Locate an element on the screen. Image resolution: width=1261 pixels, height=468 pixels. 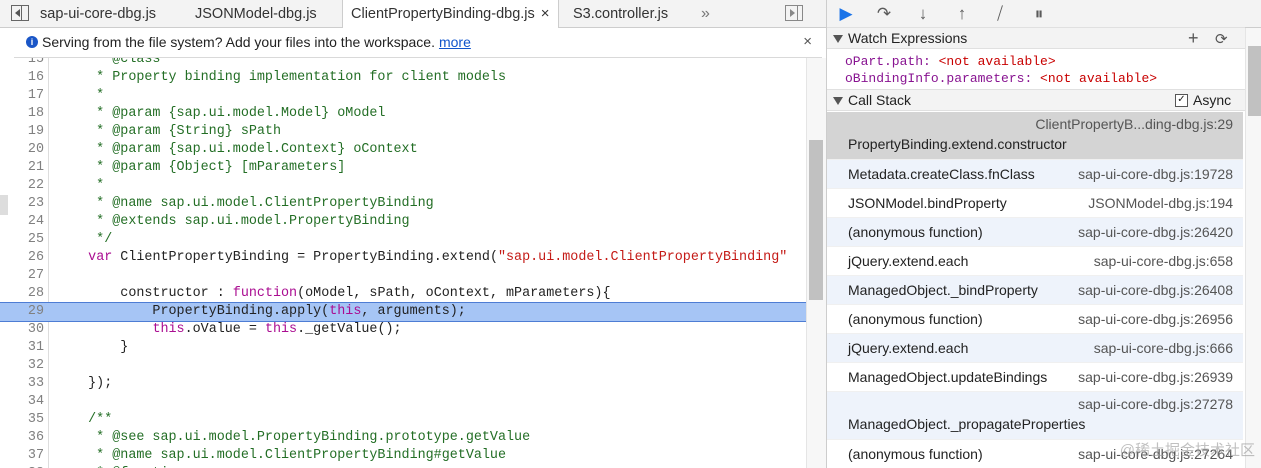
code-line: 31 } is located at coordinates (403, 348).